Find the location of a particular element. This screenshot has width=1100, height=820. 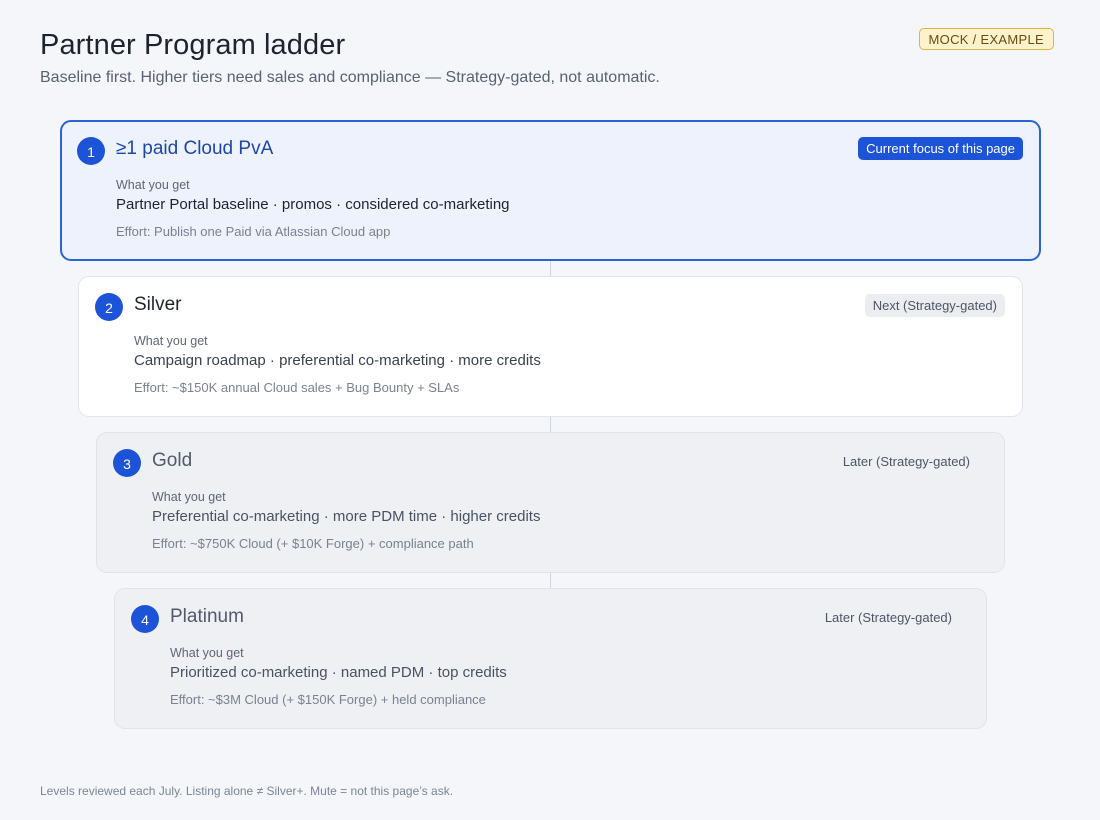

tier-name: ≥1 paid Cloud PvA is located at coordinates (195, 148).